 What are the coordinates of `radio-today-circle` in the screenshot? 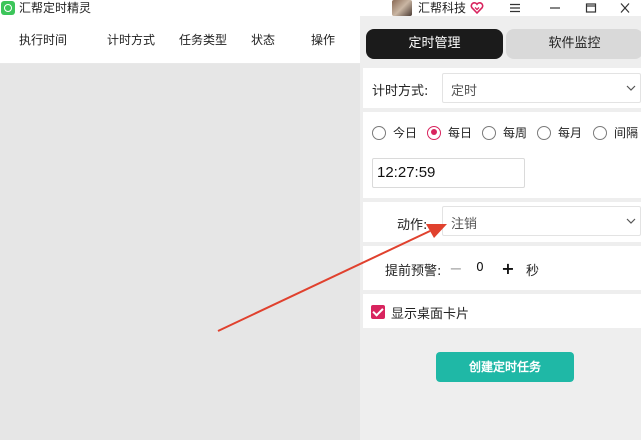 It's located at (379, 132).